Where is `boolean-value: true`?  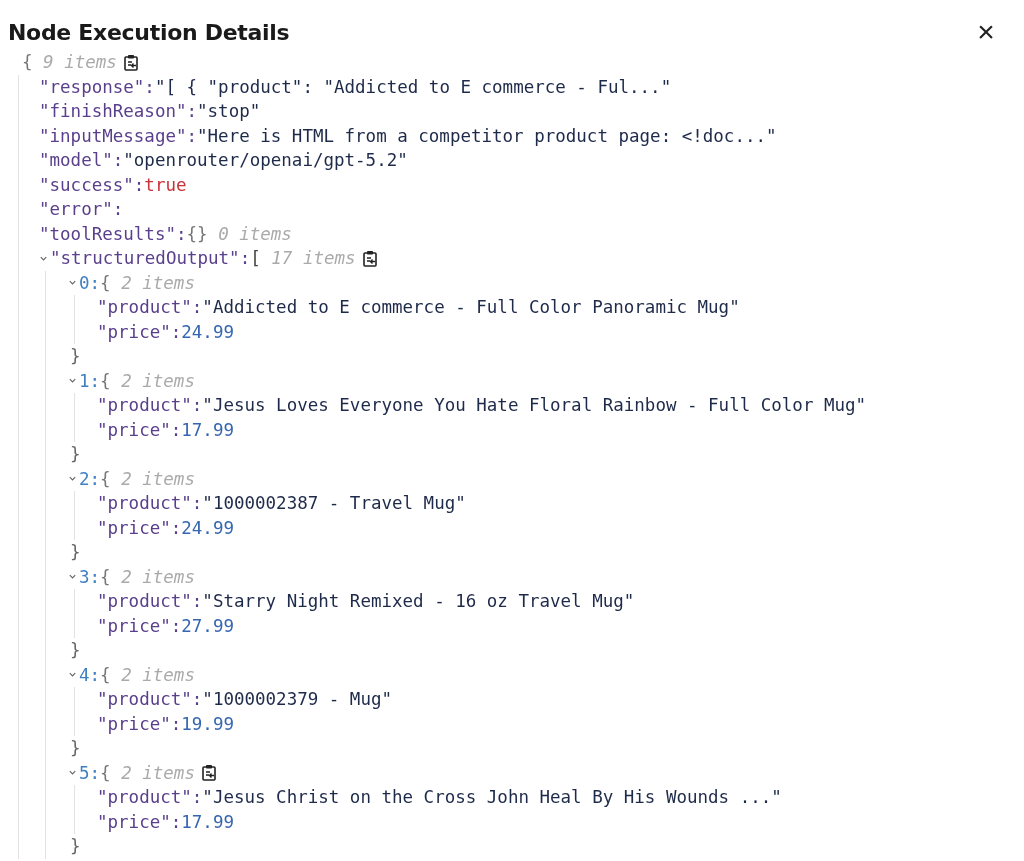
boolean-value: true is located at coordinates (165, 185).